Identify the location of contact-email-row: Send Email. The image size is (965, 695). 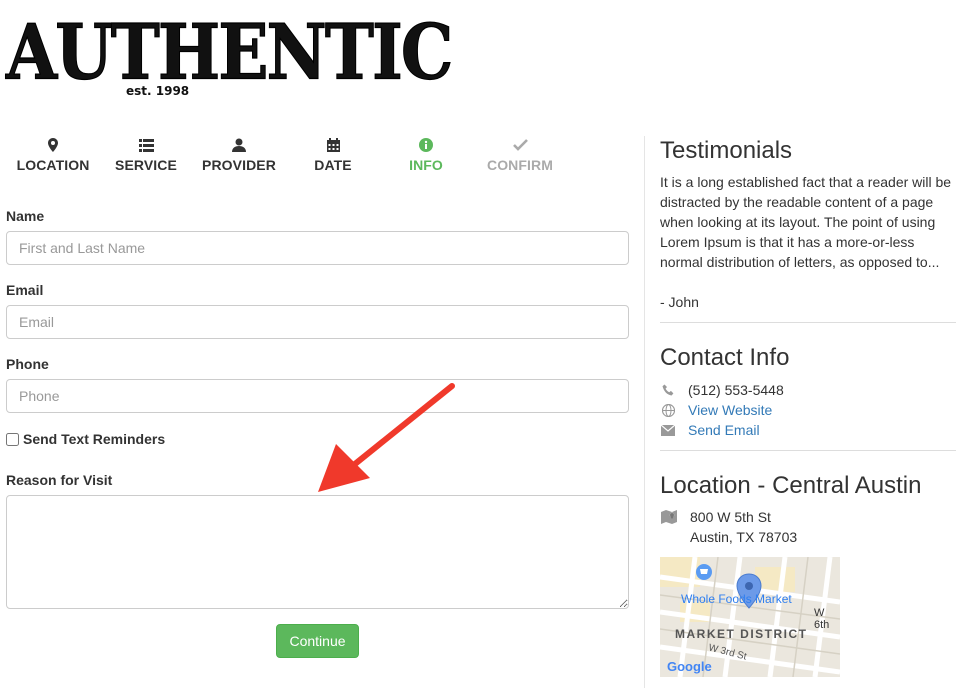
(710, 430).